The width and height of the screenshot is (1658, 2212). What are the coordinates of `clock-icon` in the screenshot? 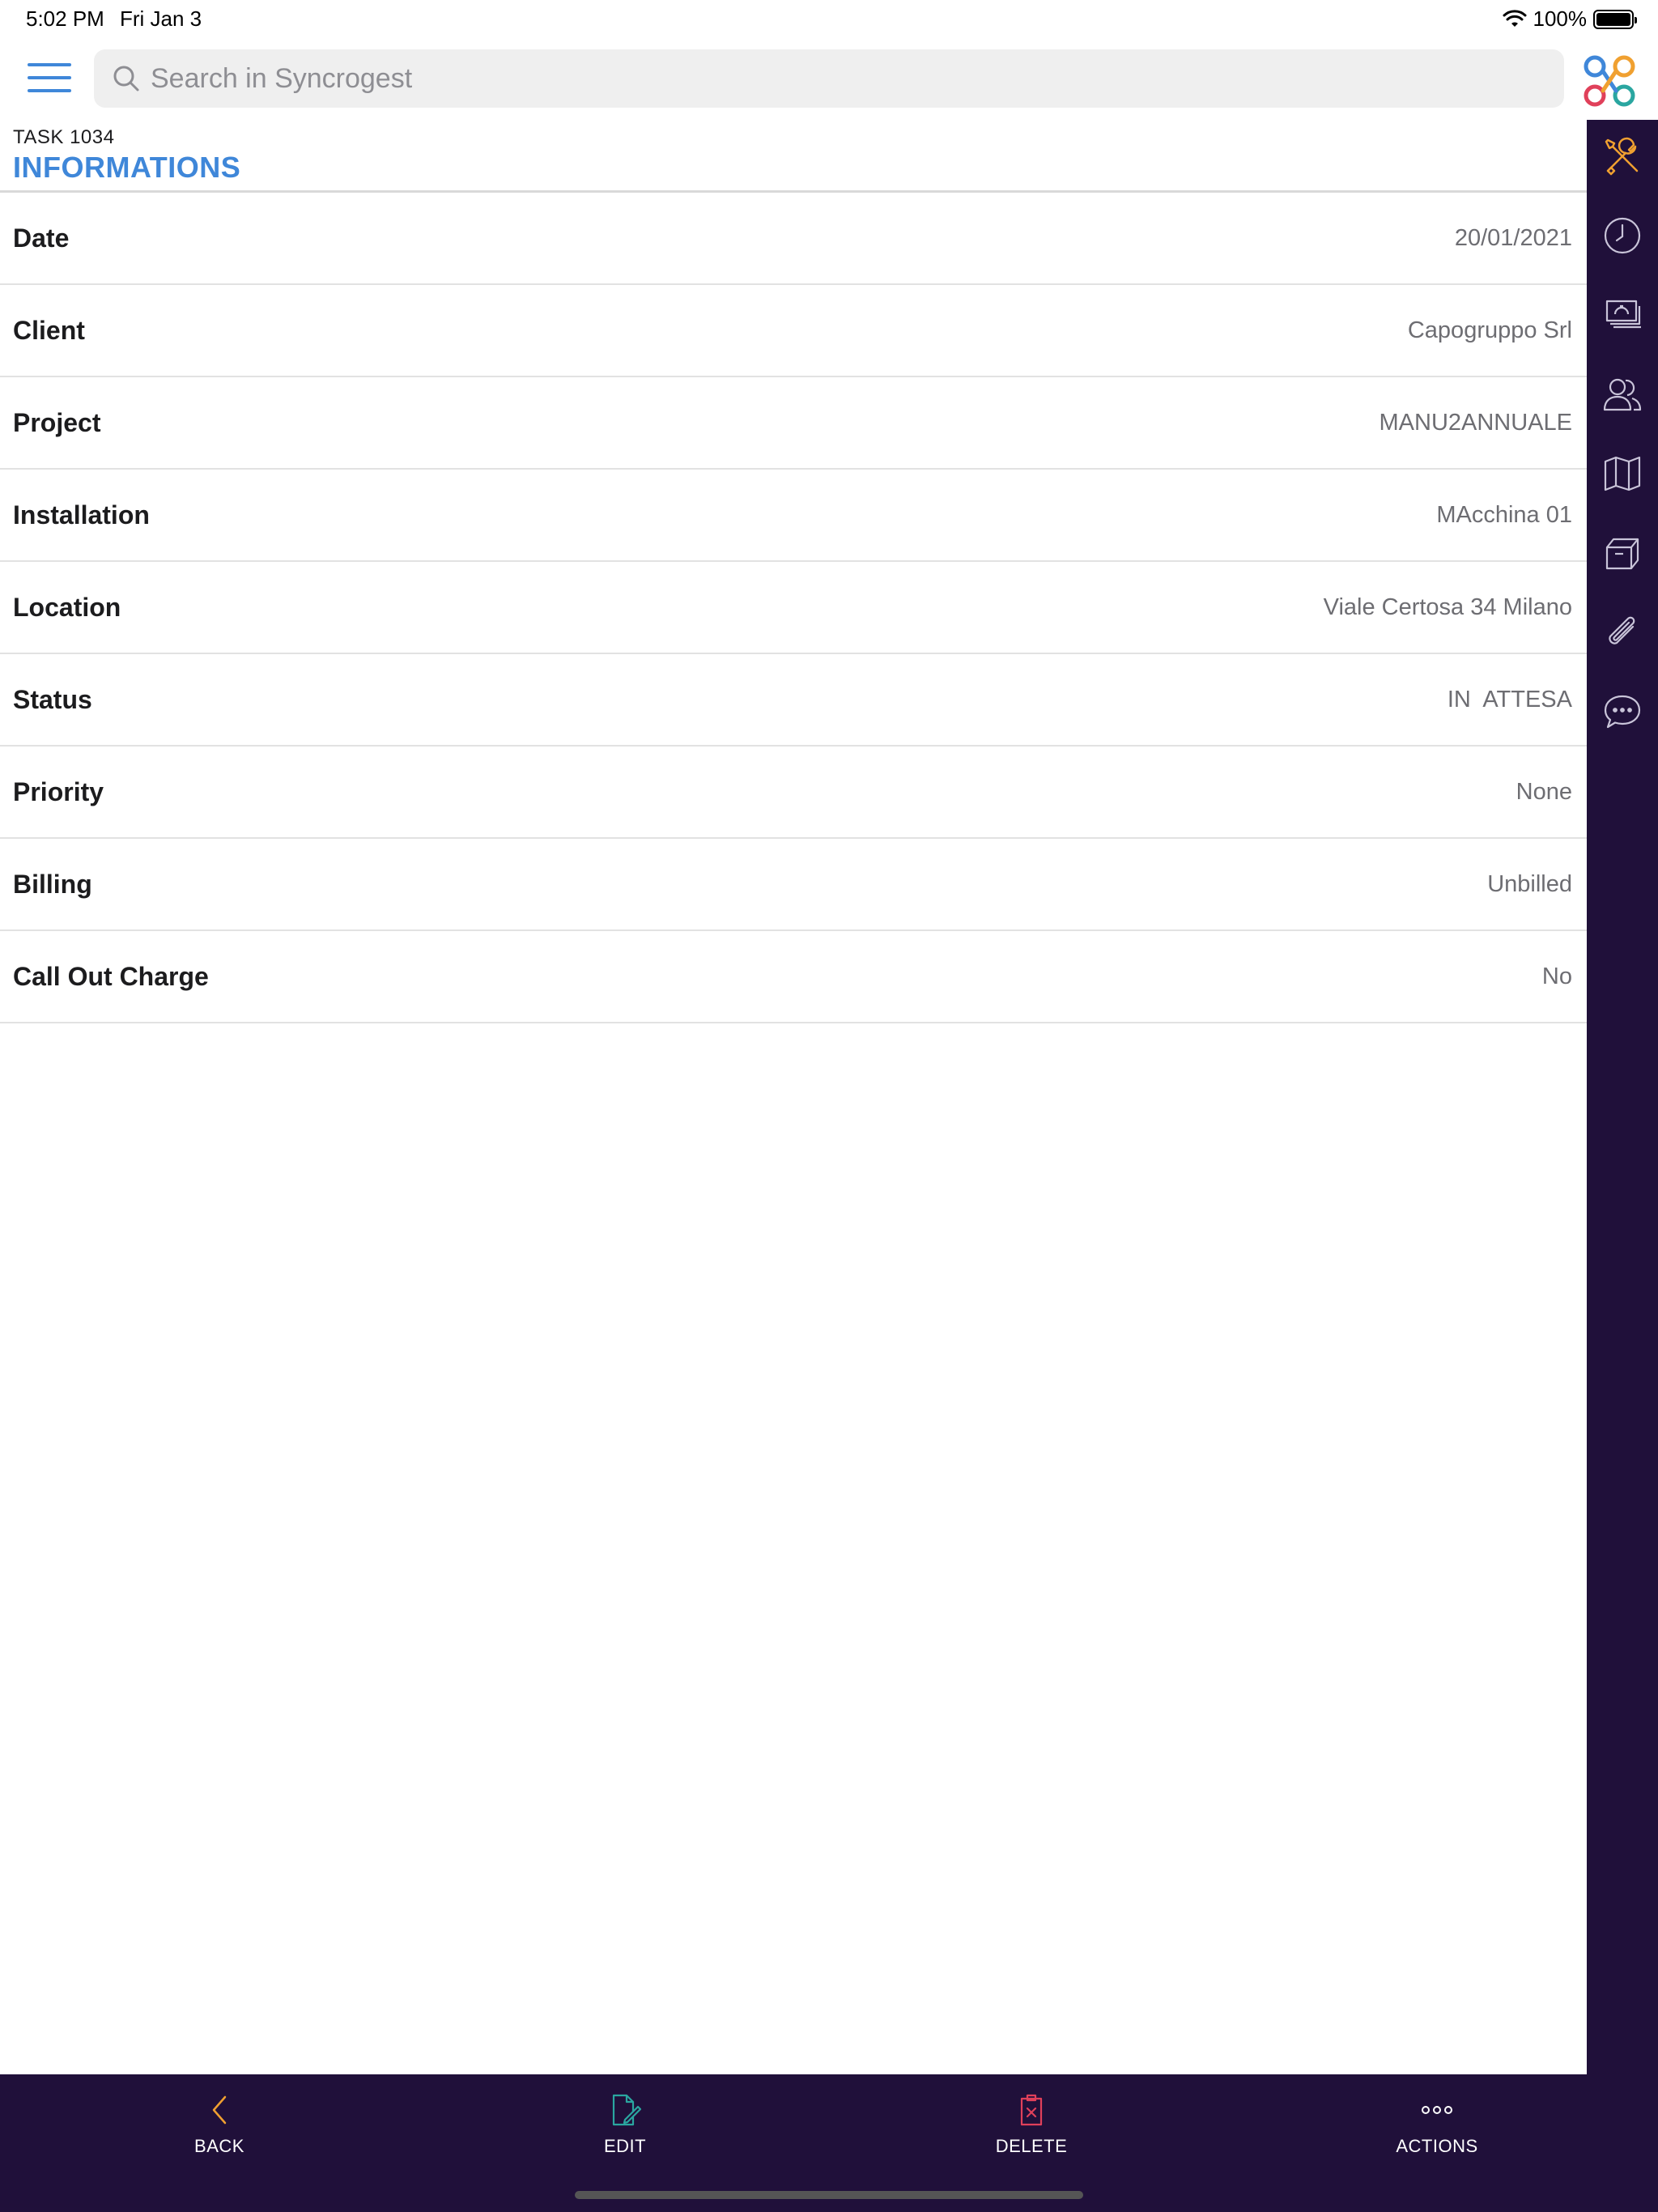 It's located at (1622, 236).